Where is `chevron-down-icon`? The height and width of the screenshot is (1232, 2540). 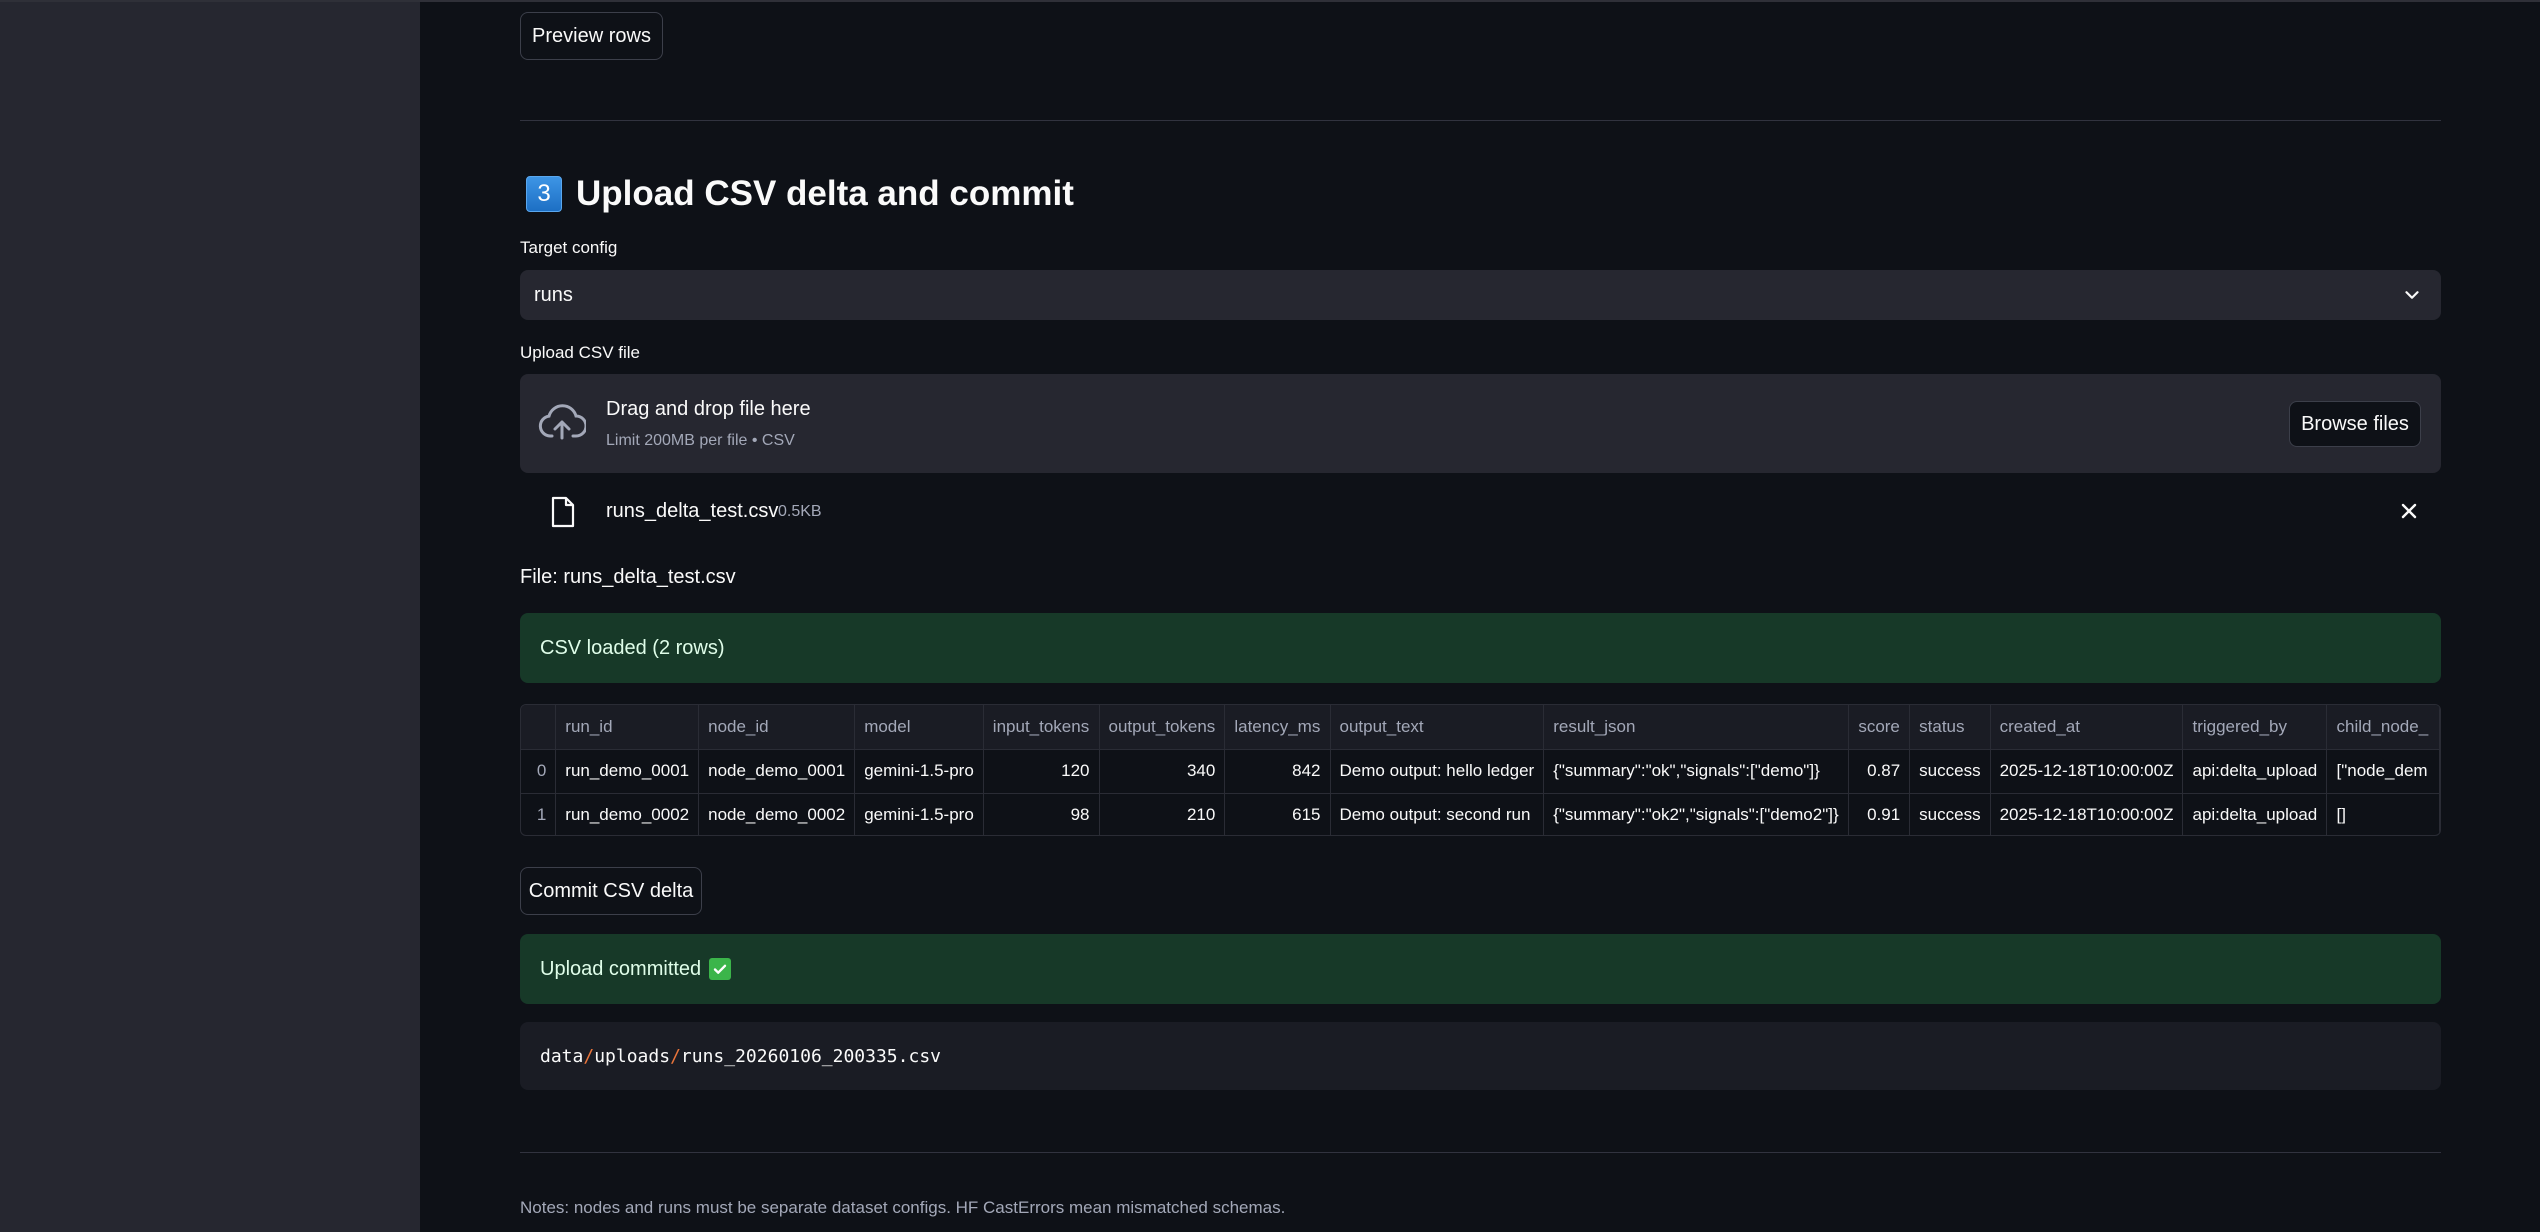 chevron-down-icon is located at coordinates (2412, 295).